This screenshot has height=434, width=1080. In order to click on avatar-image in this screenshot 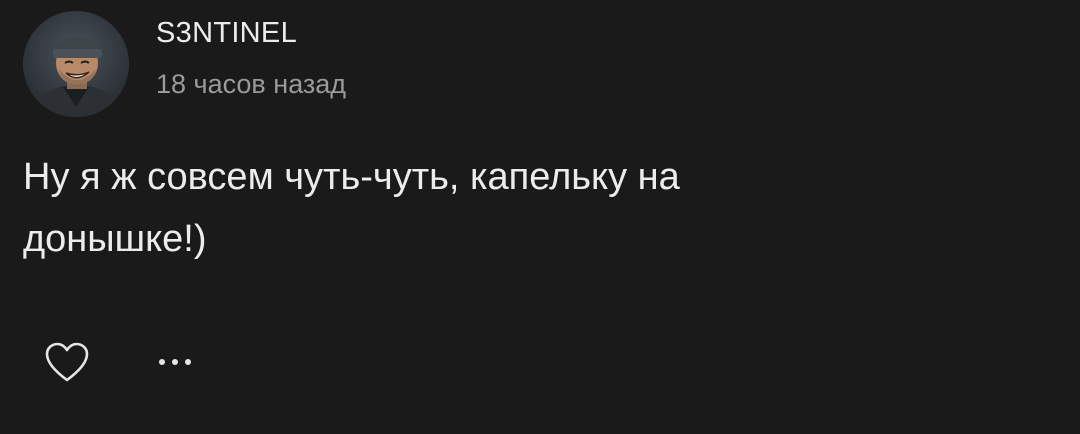, I will do `click(76, 64)`.